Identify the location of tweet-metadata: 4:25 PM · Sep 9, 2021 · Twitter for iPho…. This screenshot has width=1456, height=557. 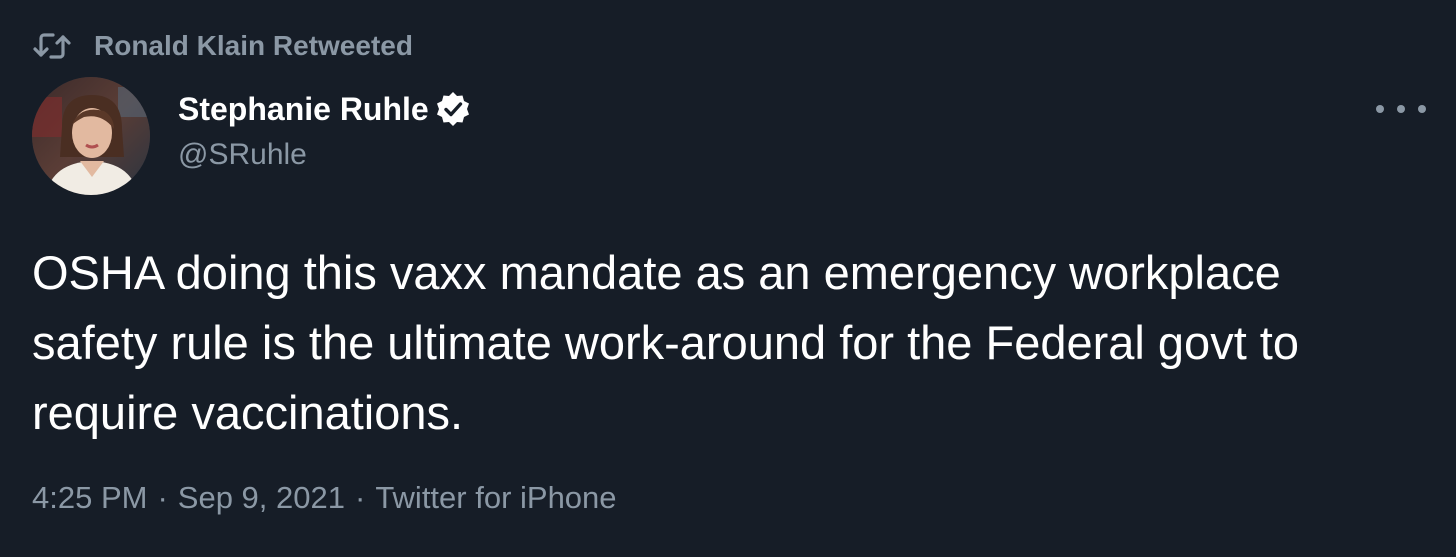
(324, 498).